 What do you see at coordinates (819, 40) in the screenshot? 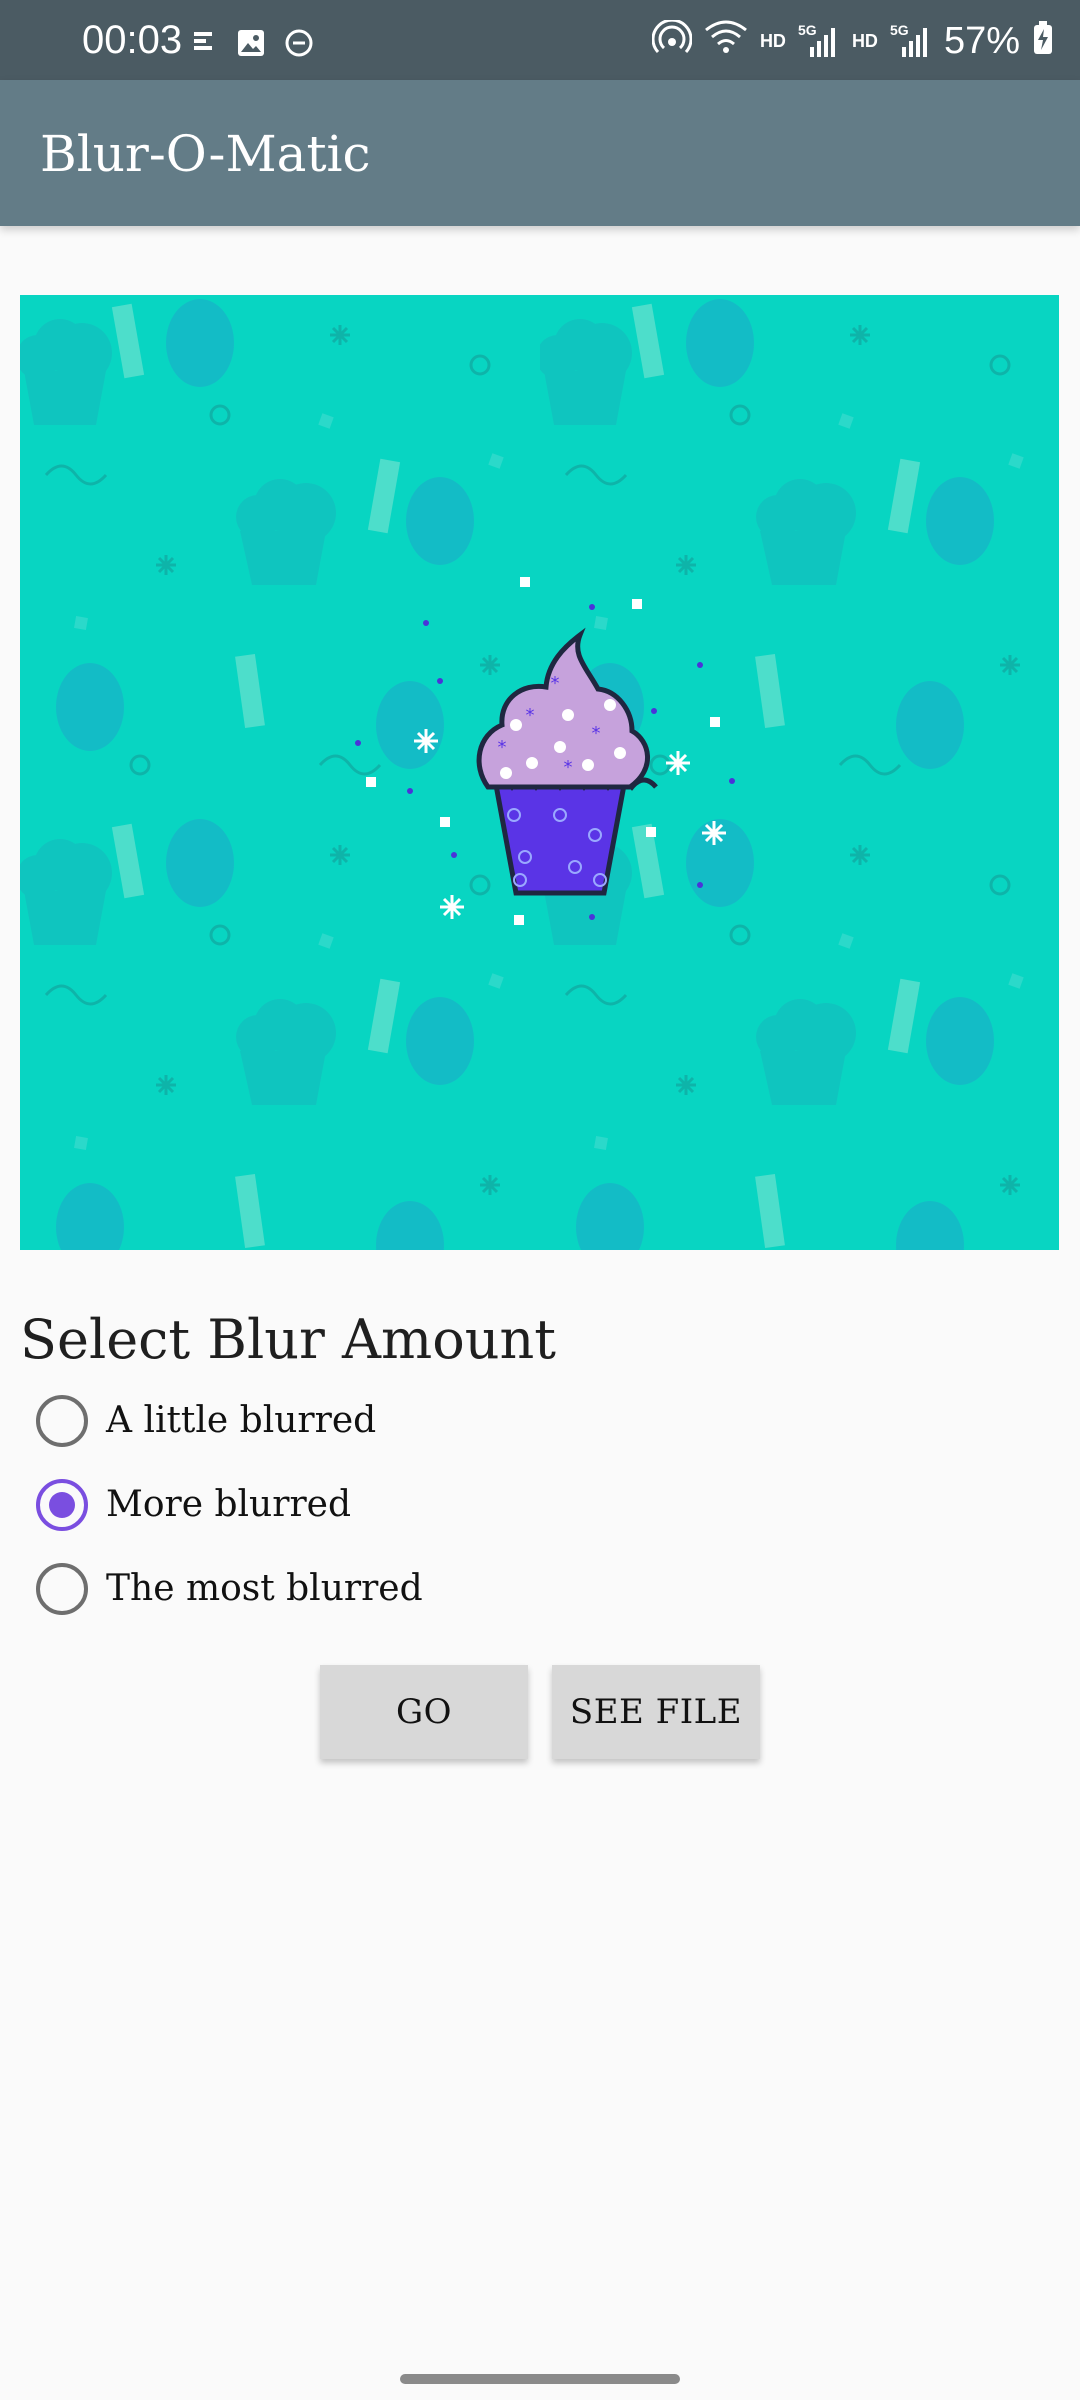
I see `signal-icon: 5G` at bounding box center [819, 40].